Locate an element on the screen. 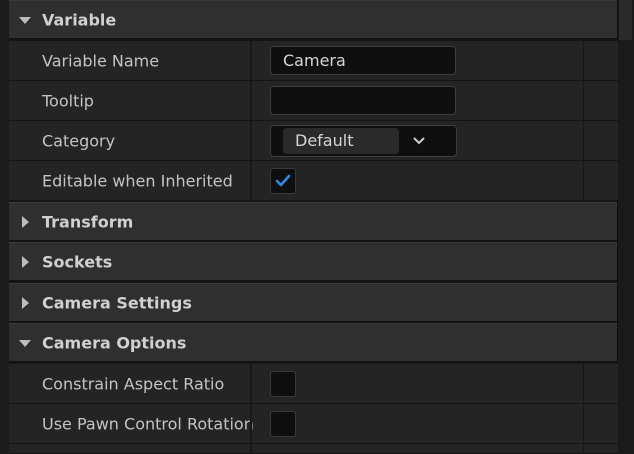  use-pawn-control-rotation-checkbox is located at coordinates (283, 424).